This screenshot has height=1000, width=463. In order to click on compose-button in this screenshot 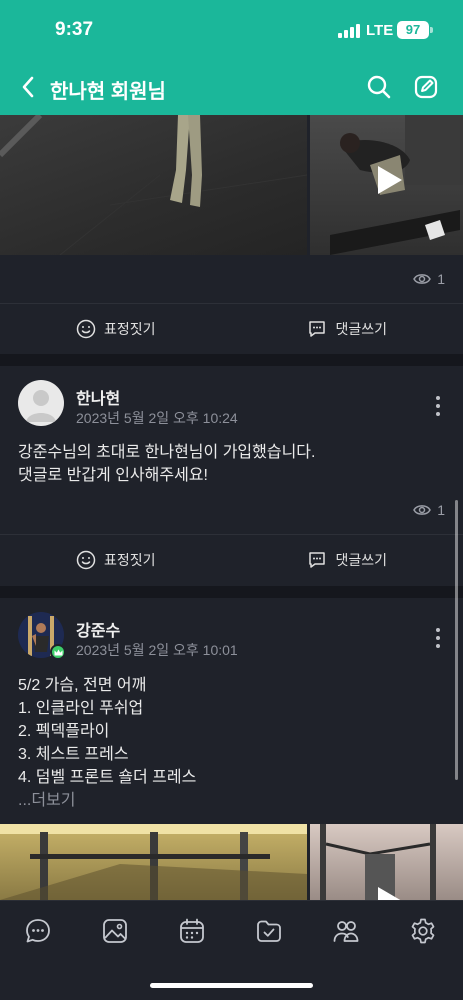, I will do `click(426, 87)`.